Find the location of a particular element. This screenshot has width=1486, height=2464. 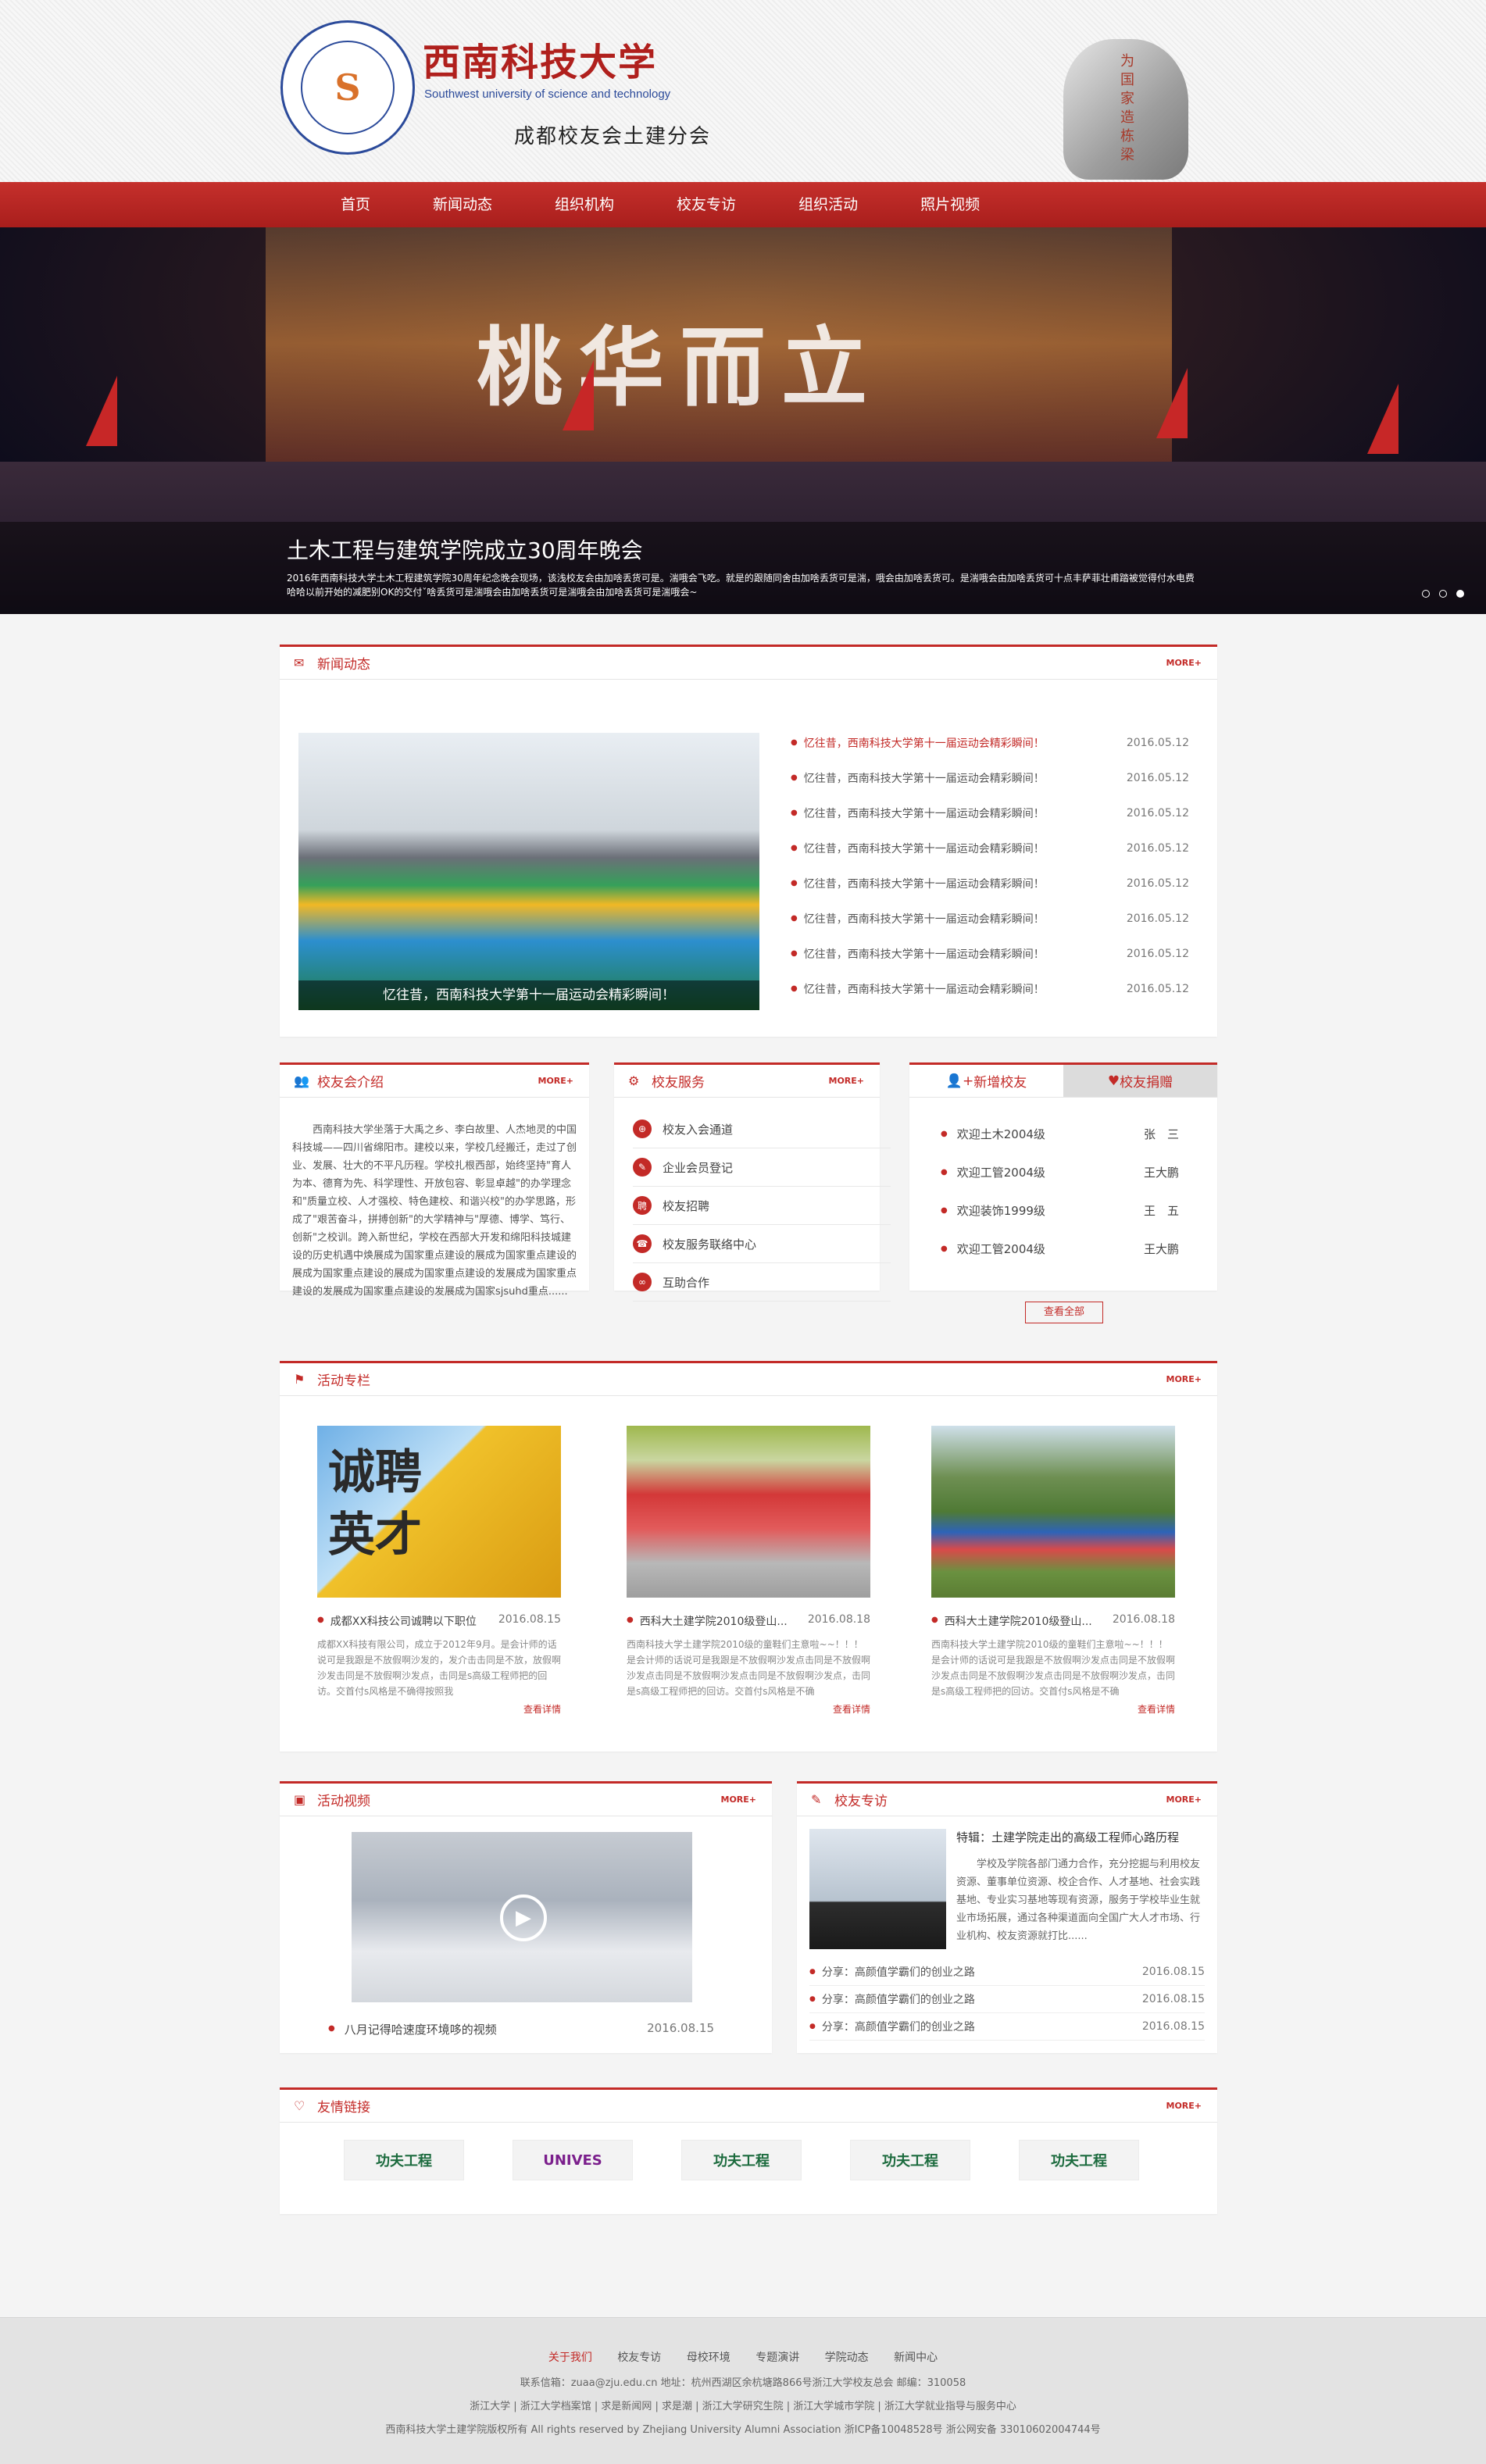

play-icon: ▶ is located at coordinates (523, 1917).